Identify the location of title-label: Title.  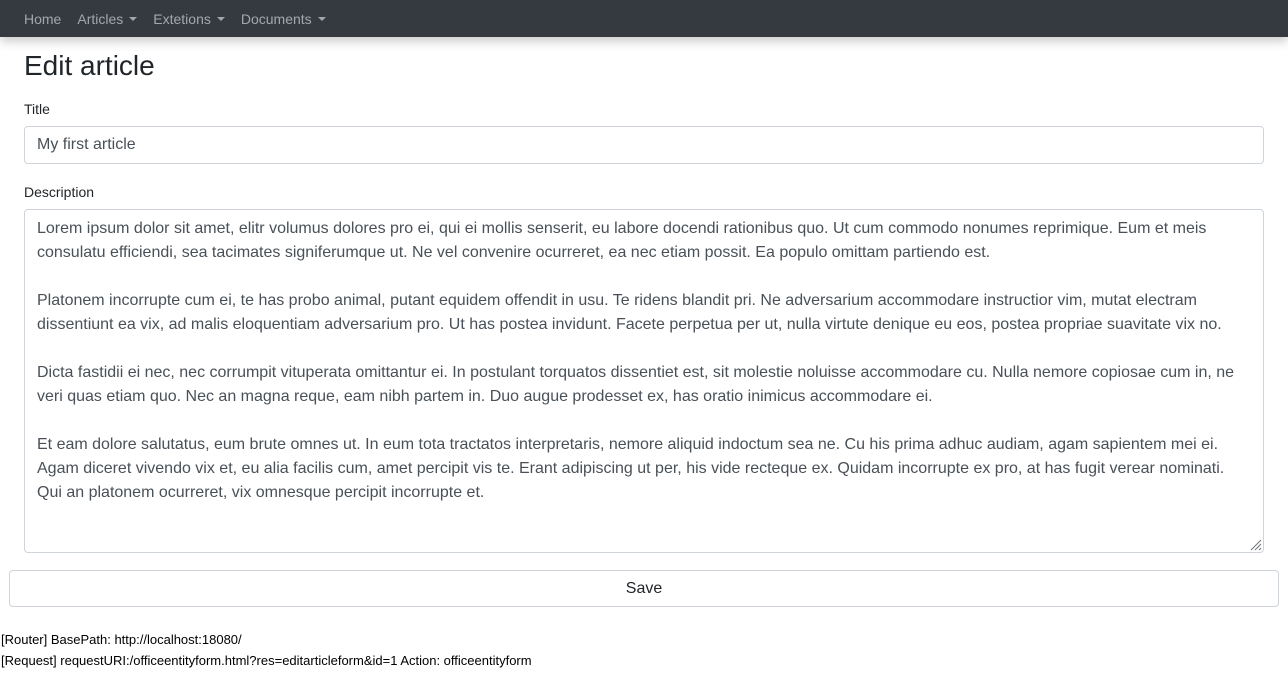
(37, 109).